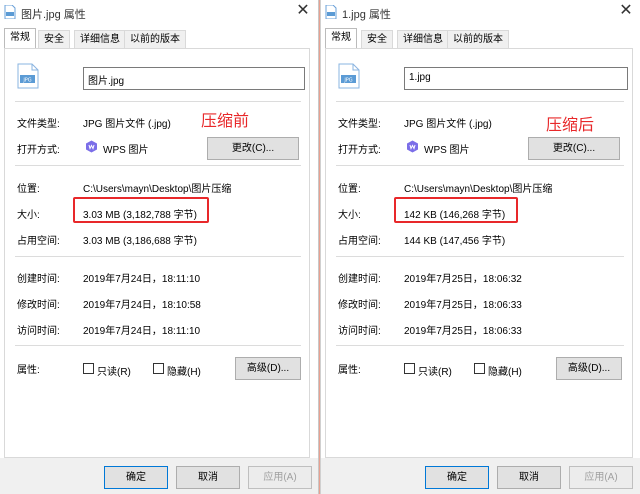  What do you see at coordinates (53, 15) in the screenshot?
I see `window-title: 图片.jpg 属性` at bounding box center [53, 15].